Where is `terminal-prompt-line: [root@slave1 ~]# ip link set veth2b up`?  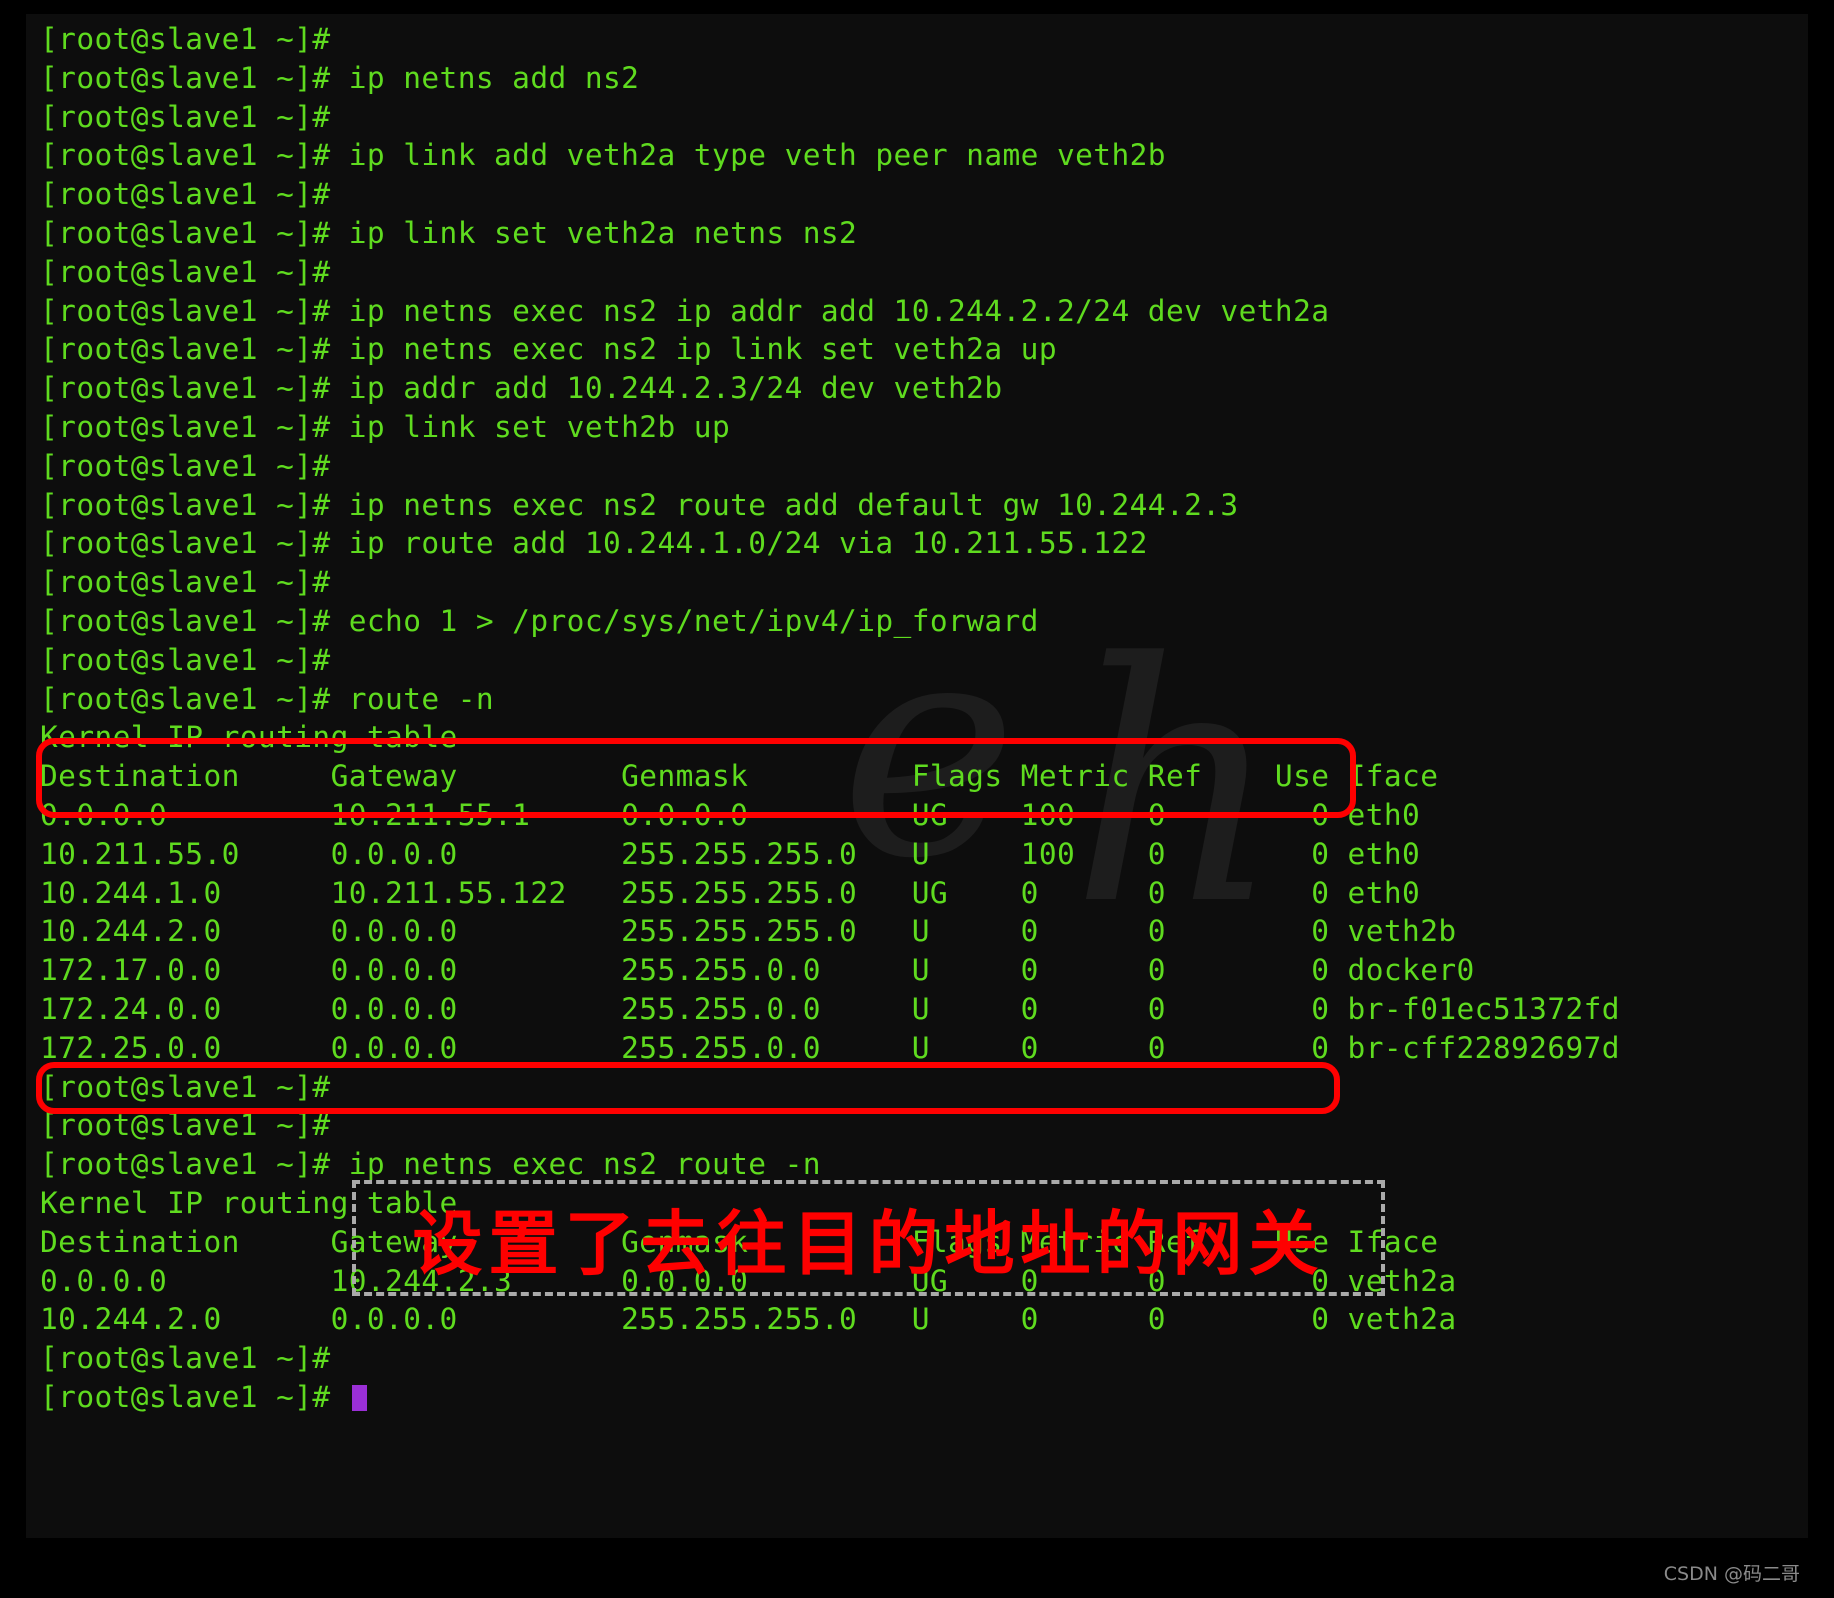
terminal-prompt-line: [root@slave1 ~]# ip link set veth2b up is located at coordinates (385, 426).